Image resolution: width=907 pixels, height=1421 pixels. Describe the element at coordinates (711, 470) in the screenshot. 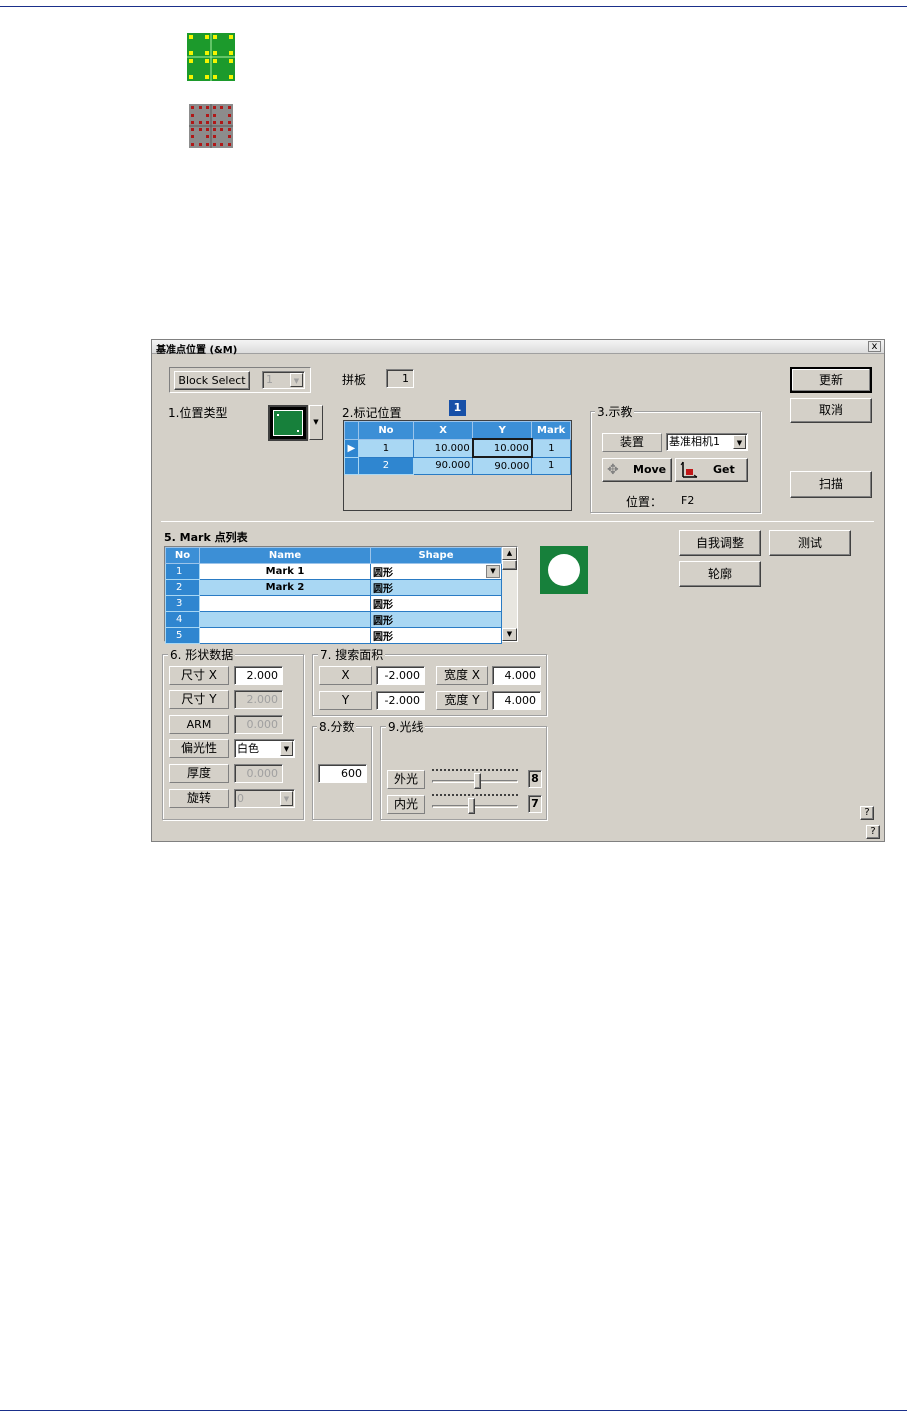

I see `get-button: Get` at that location.